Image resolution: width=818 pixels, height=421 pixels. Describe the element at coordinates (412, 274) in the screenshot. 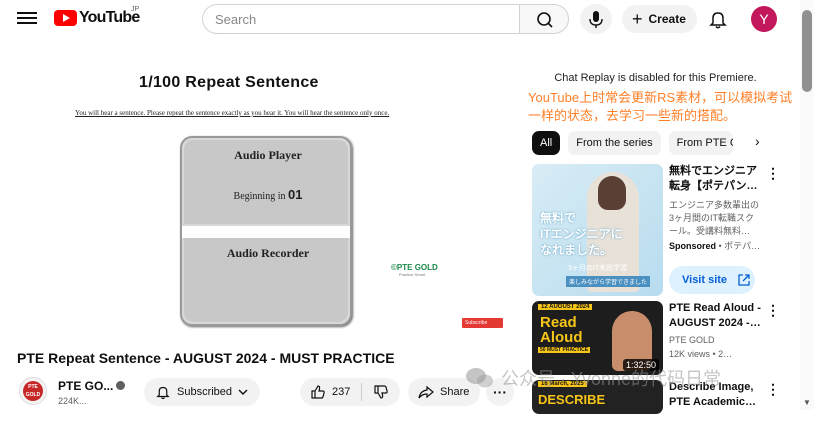

I see `watermark-tagline: Practice Smart` at that location.